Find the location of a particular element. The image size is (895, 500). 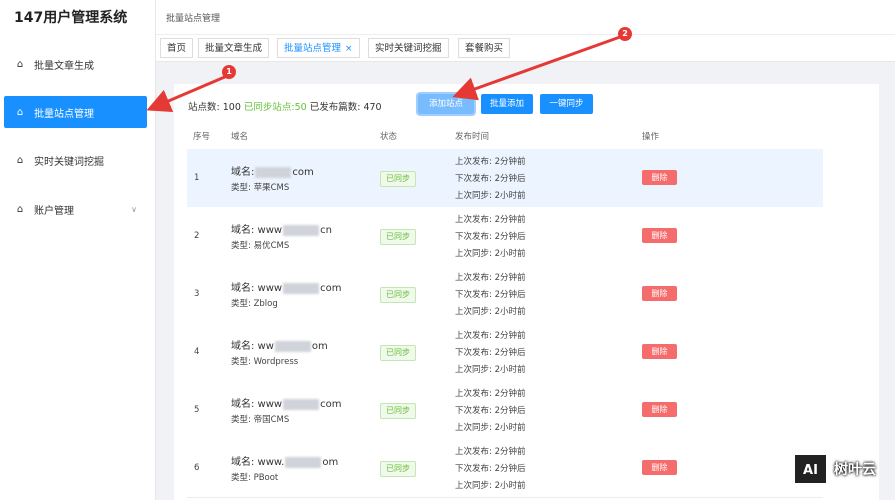

sidebar-item-keyword-mining: ⌂ 实时关键词挖掘 is located at coordinates (75, 160).